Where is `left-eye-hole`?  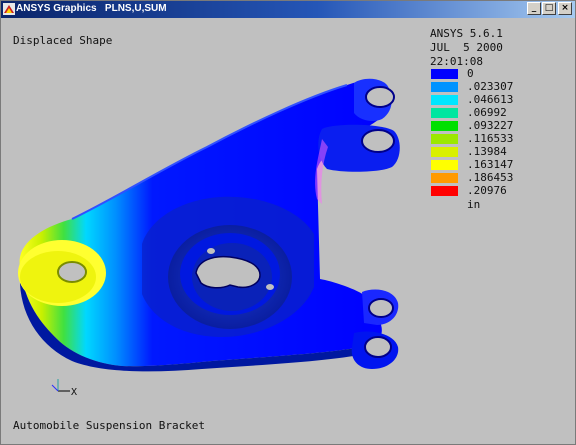
left-eye-hole is located at coordinates (72, 272).